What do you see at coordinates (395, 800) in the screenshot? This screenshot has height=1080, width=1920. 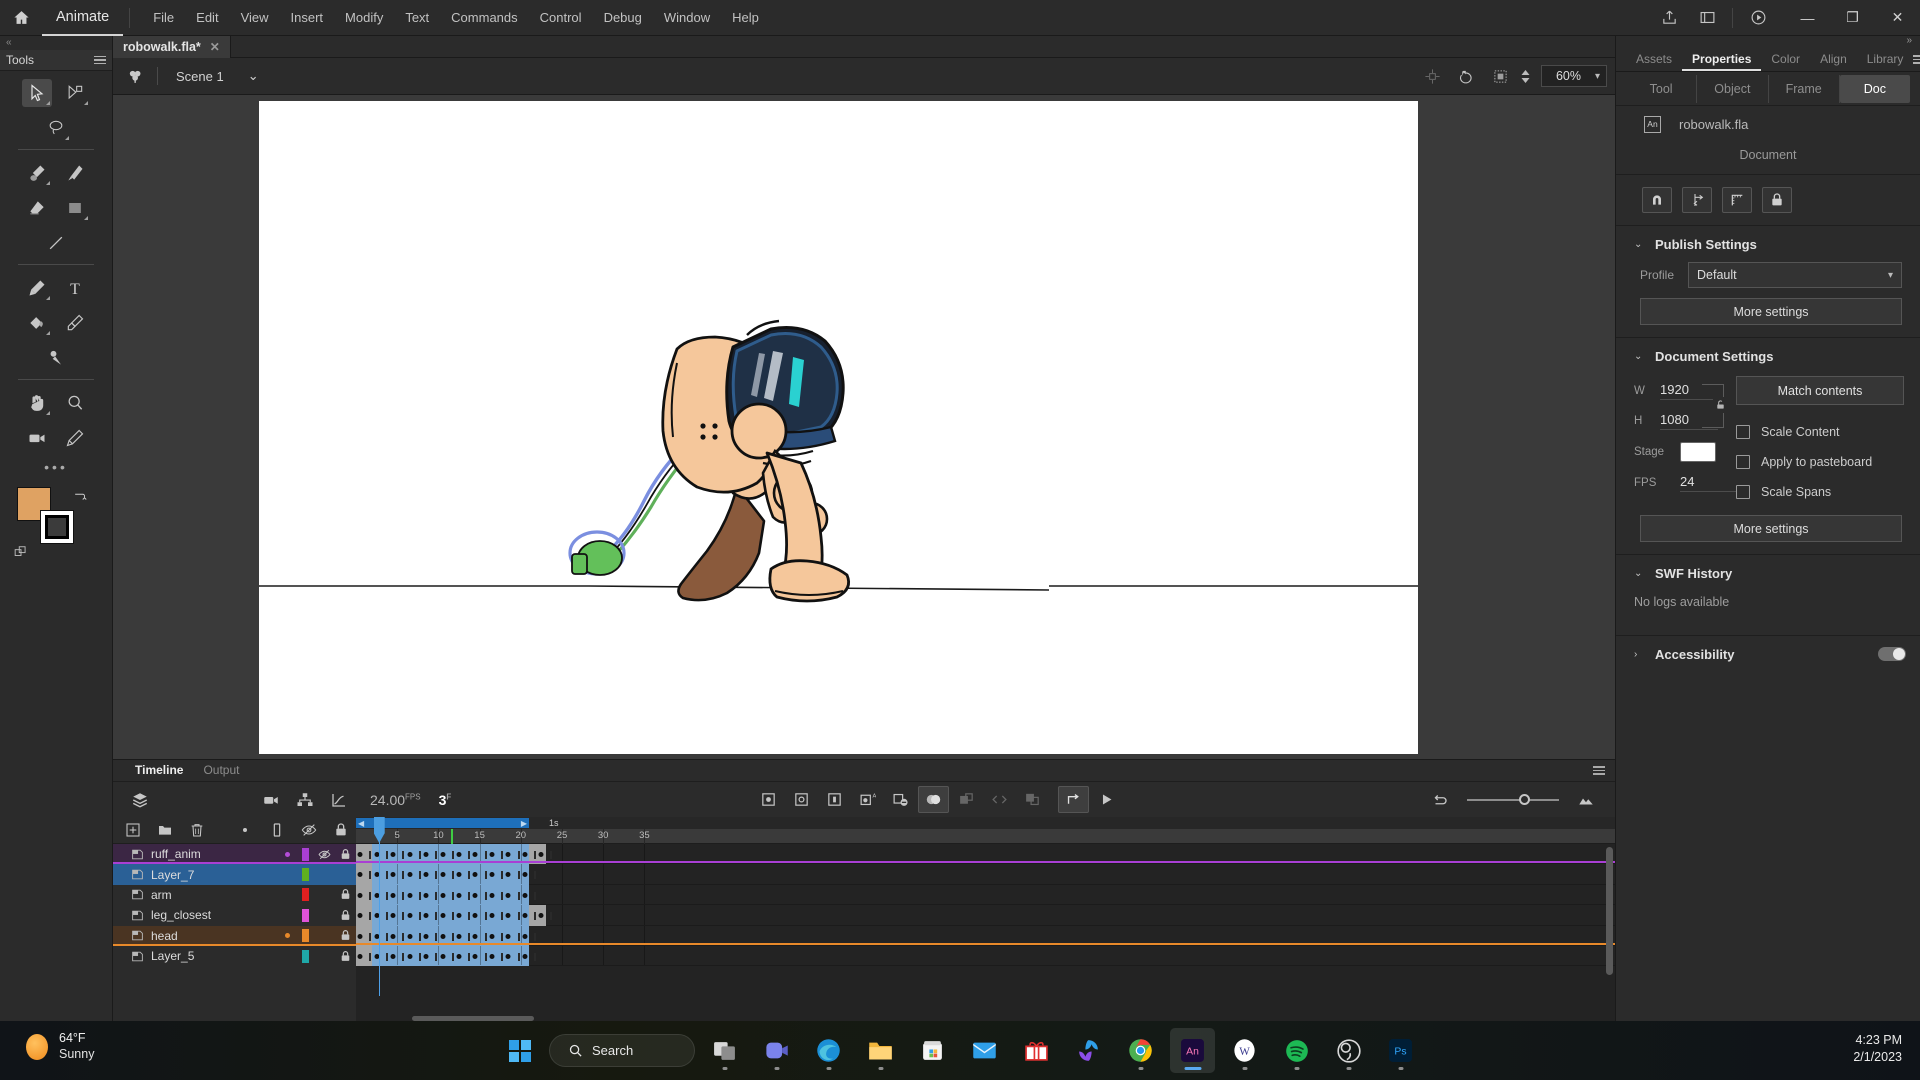 I see `timeline-fps-value: 24.00FPS` at bounding box center [395, 800].